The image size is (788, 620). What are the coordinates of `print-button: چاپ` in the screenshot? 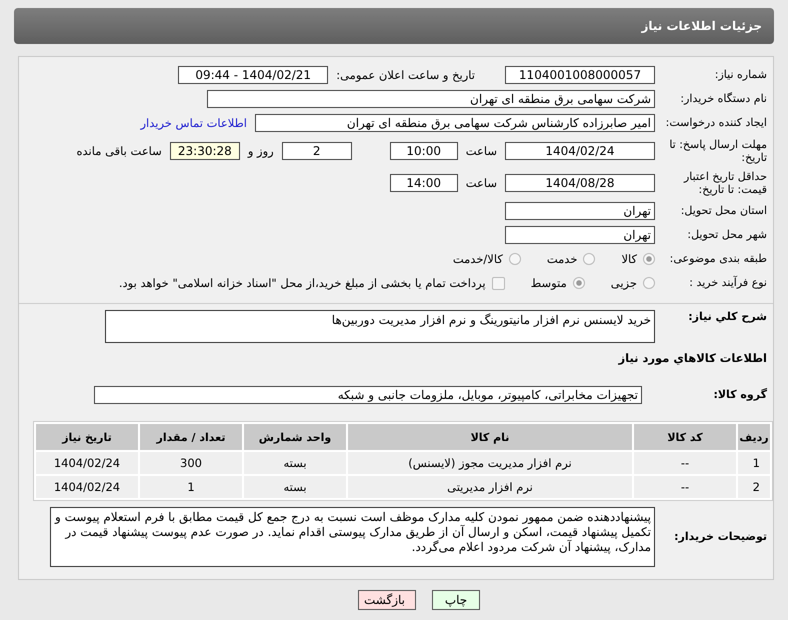 It's located at (456, 600).